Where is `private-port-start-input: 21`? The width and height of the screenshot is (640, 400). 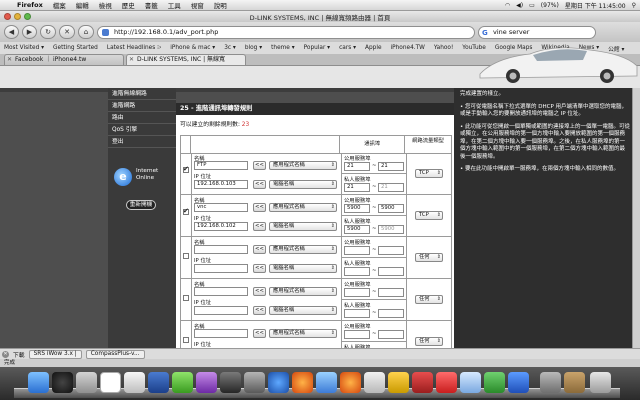 private-port-start-input: 21 is located at coordinates (357, 187).